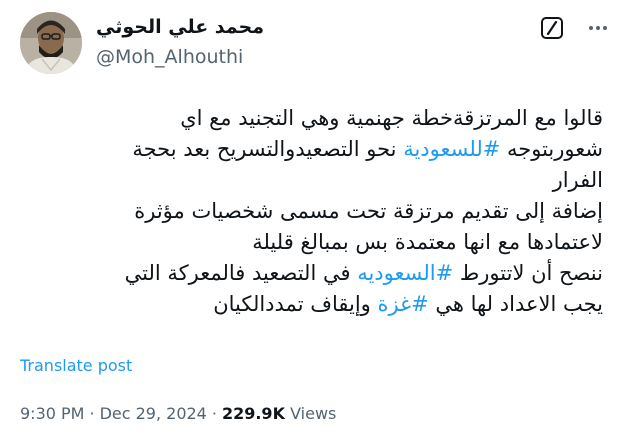 This screenshot has height=437, width=629. What do you see at coordinates (268, 149) in the screenshot?
I see `tweet-text-segment: نحو التصعيدوالتسريح بعد بحجة` at bounding box center [268, 149].